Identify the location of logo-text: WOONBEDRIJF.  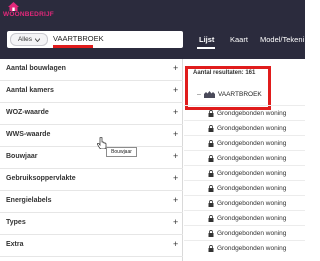
(28, 14).